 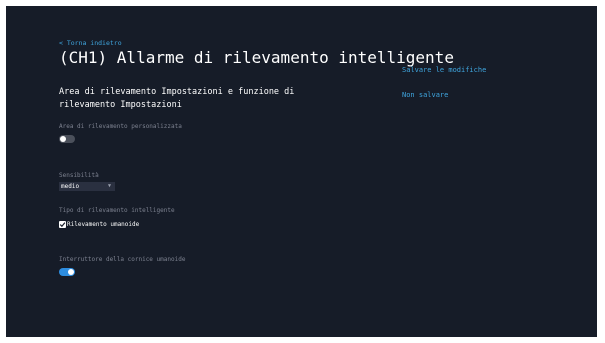 I want to click on sensitivity-select: medio ▼, so click(x=87, y=186).